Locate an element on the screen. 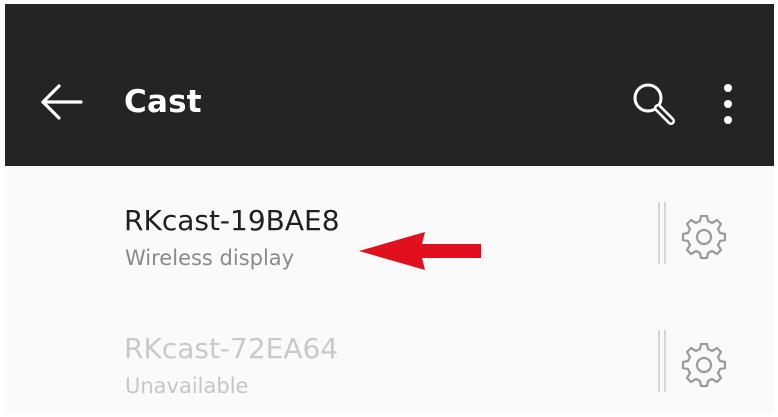 Image resolution: width=778 pixels, height=417 pixels. search-button is located at coordinates (654, 104).